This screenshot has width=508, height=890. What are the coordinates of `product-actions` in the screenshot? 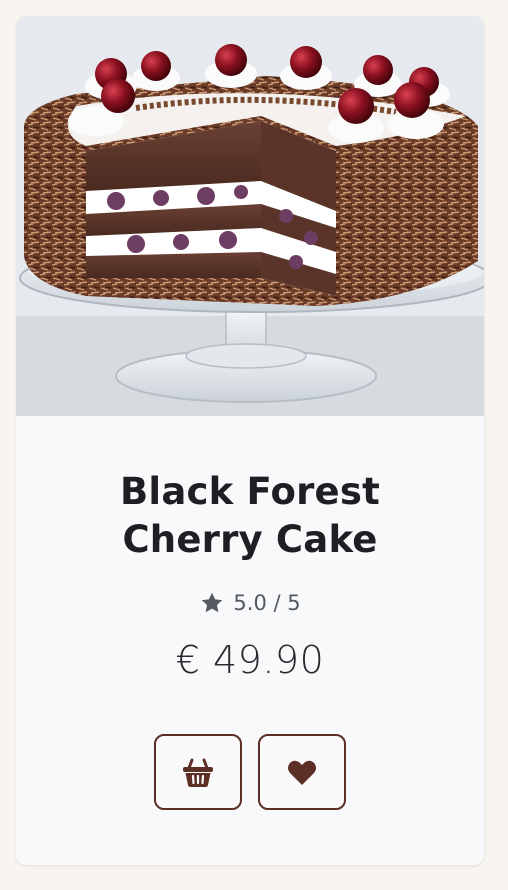 It's located at (250, 772).